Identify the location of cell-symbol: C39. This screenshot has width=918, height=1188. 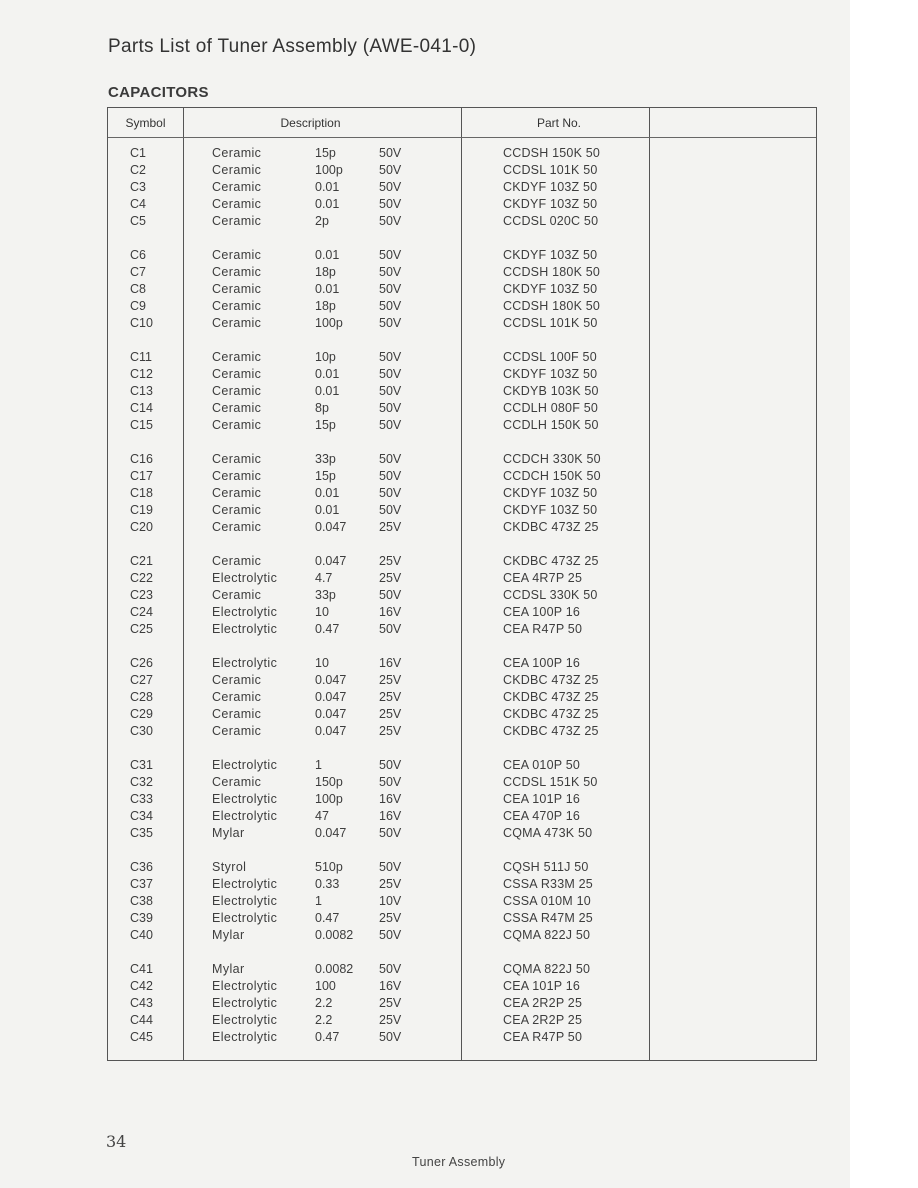
(141, 918).